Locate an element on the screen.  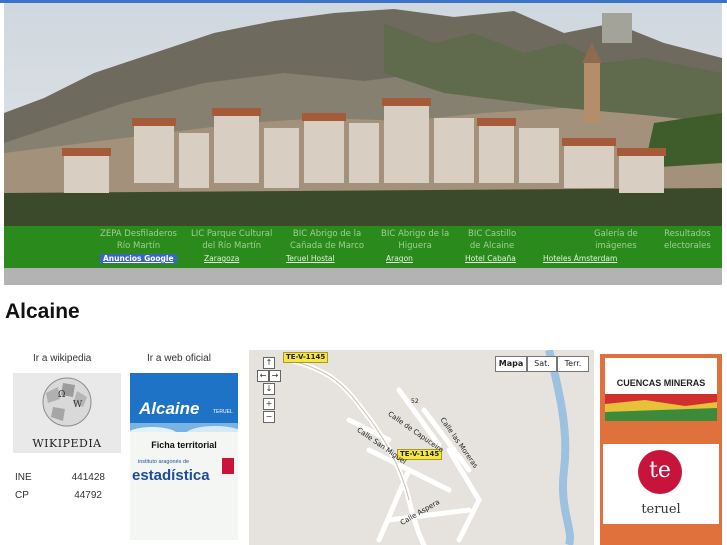
nav-item-bic-castillo: BIC Castillo de Alcaine is located at coordinates (492, 240).